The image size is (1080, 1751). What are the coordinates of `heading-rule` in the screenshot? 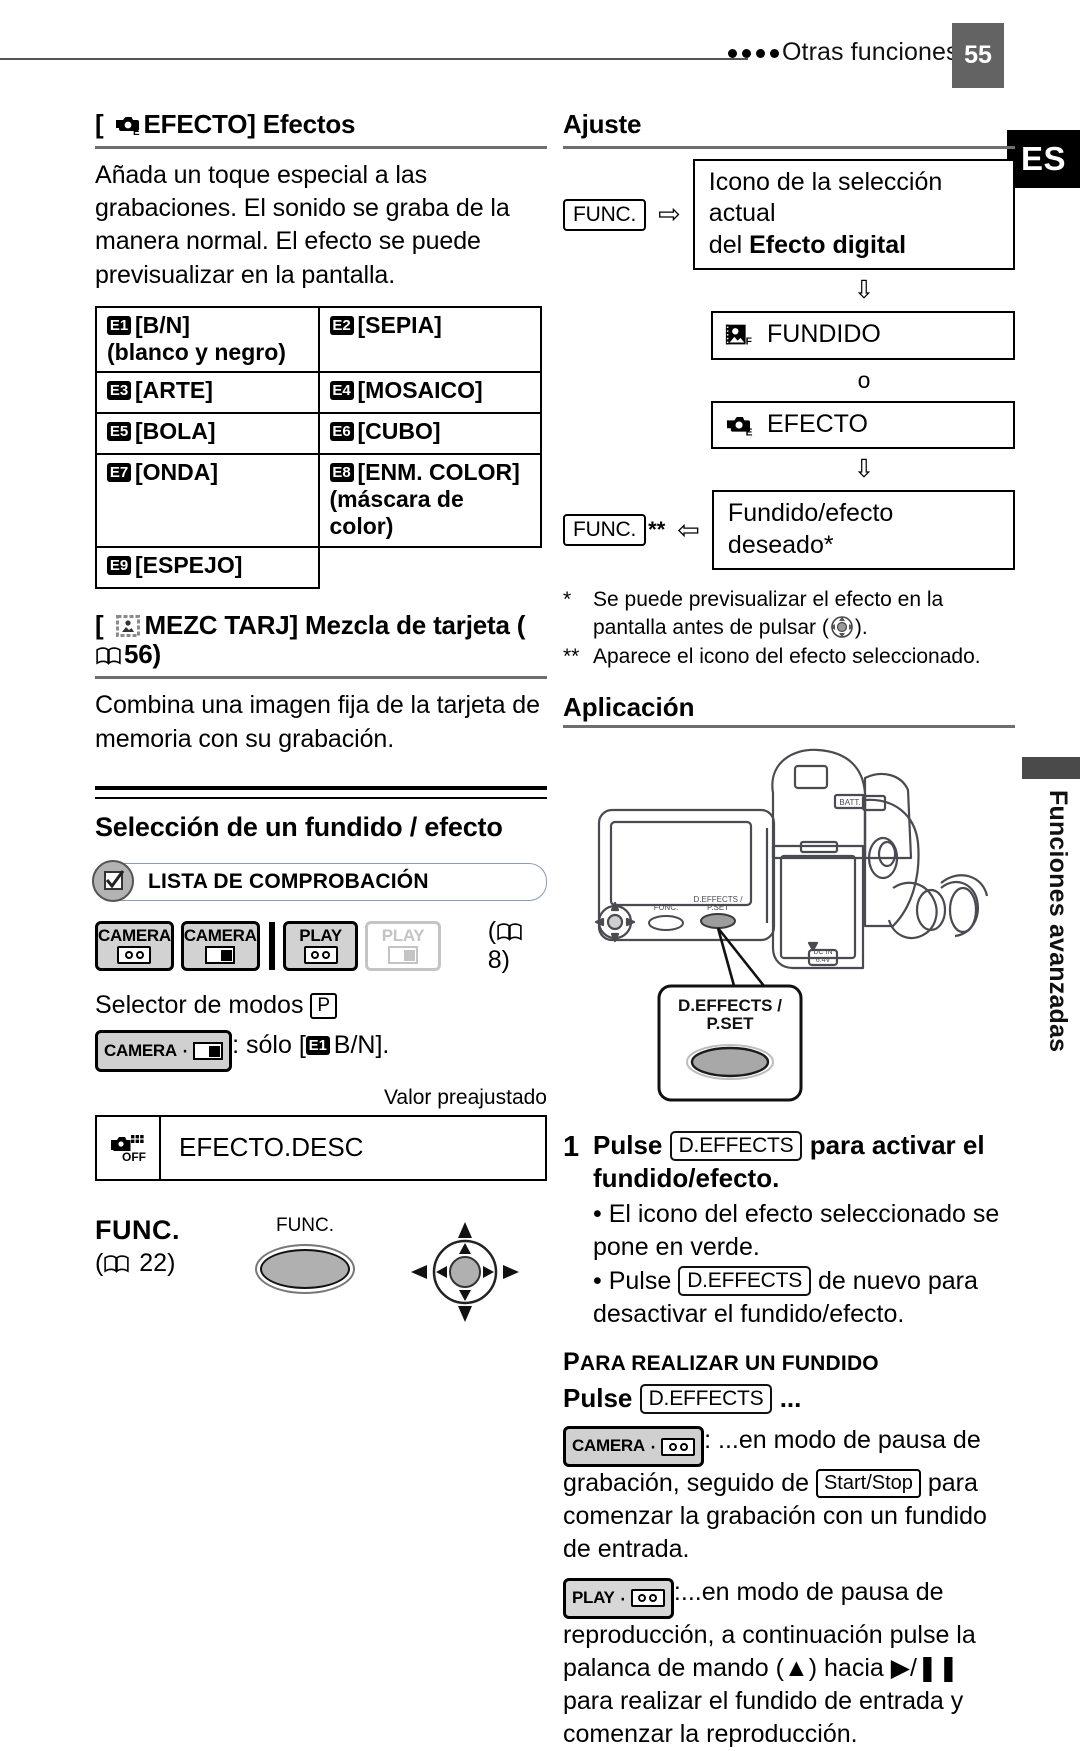 It's located at (789, 147).